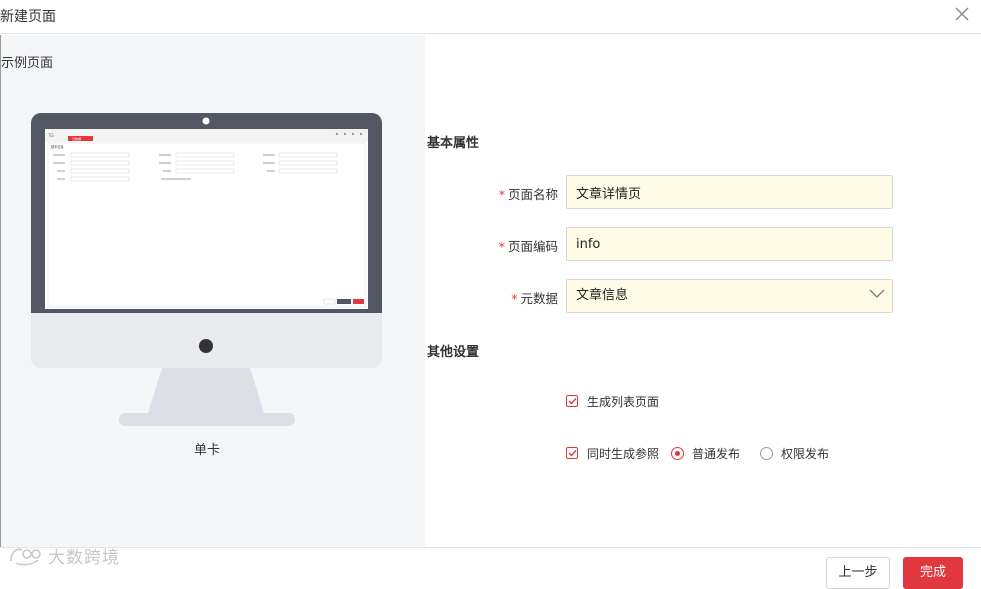  Describe the element at coordinates (28, 17) in the screenshot. I see `dialog-title: 新建页面` at that location.